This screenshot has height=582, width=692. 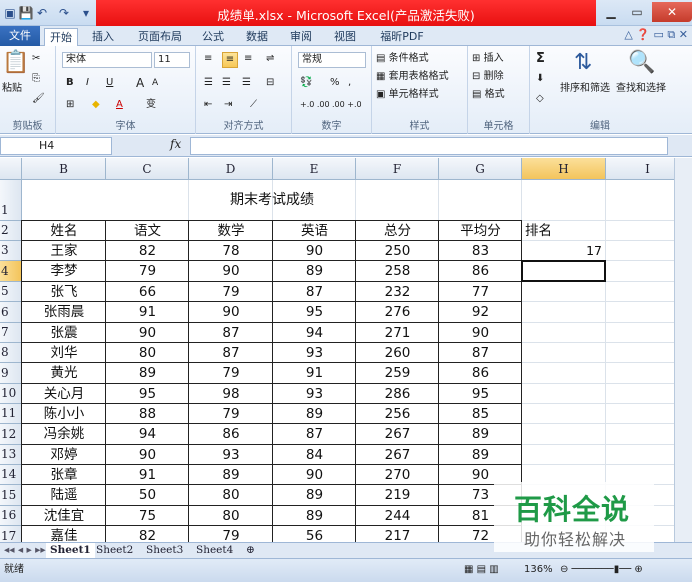 I want to click on rank-value-cell: 17, so click(x=562, y=251).